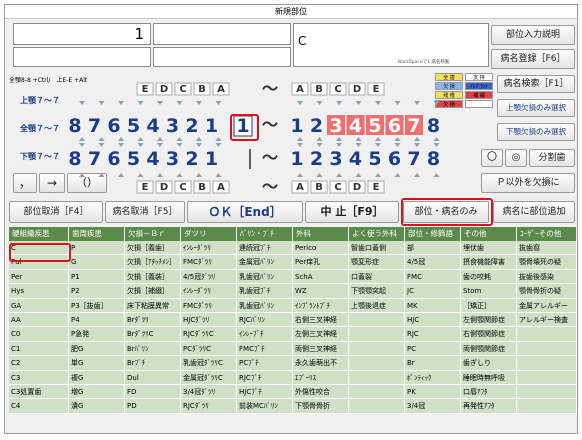 This screenshot has width=582, height=440. I want to click on grid-cell: RJCﾀﾞﾂﾘC, so click(209, 334).